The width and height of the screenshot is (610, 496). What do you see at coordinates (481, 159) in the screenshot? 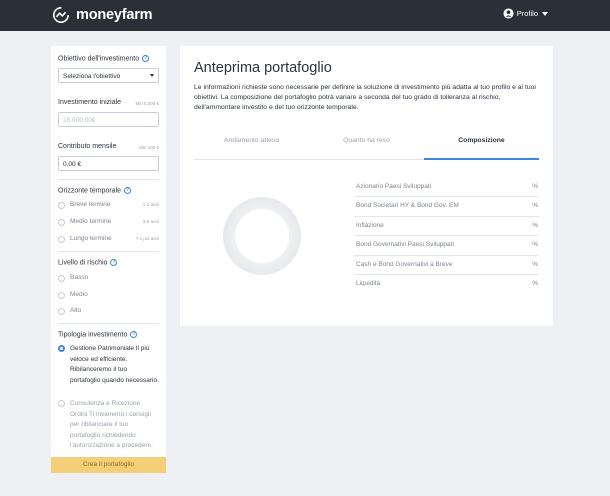
I see `active-tab-indicator` at bounding box center [481, 159].